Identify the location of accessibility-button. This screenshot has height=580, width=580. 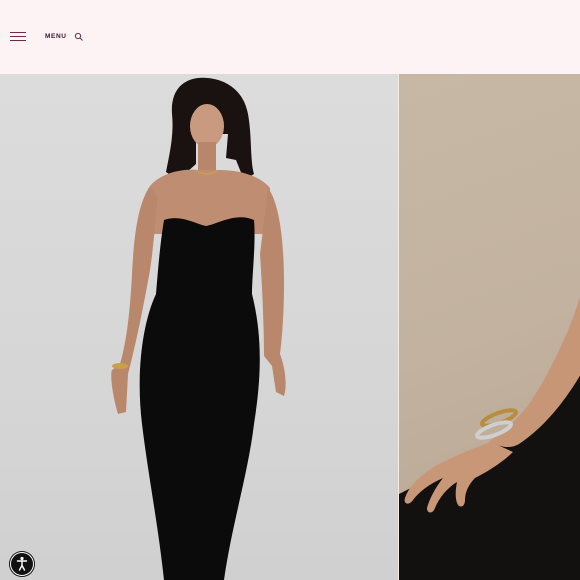
(22, 564).